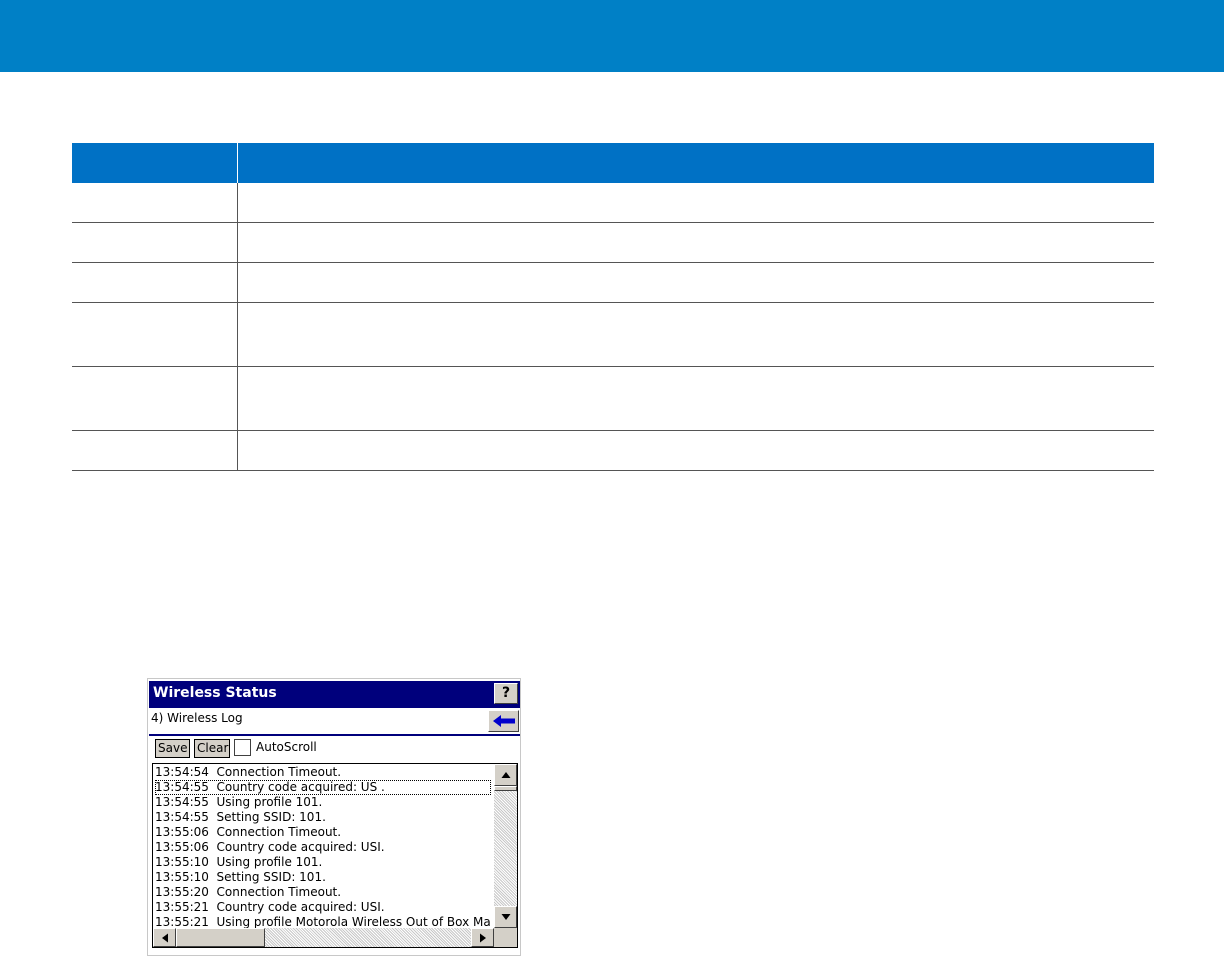 Image resolution: width=1224 pixels, height=956 pixels. What do you see at coordinates (286, 747) in the screenshot?
I see `autoscroll-label: AutoScroll` at bounding box center [286, 747].